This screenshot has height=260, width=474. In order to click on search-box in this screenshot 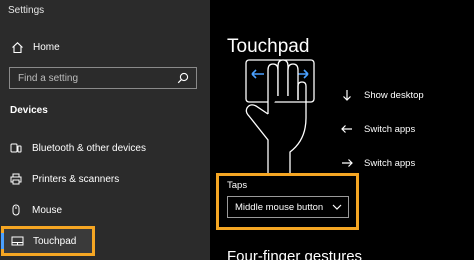, I will do `click(103, 78)`.